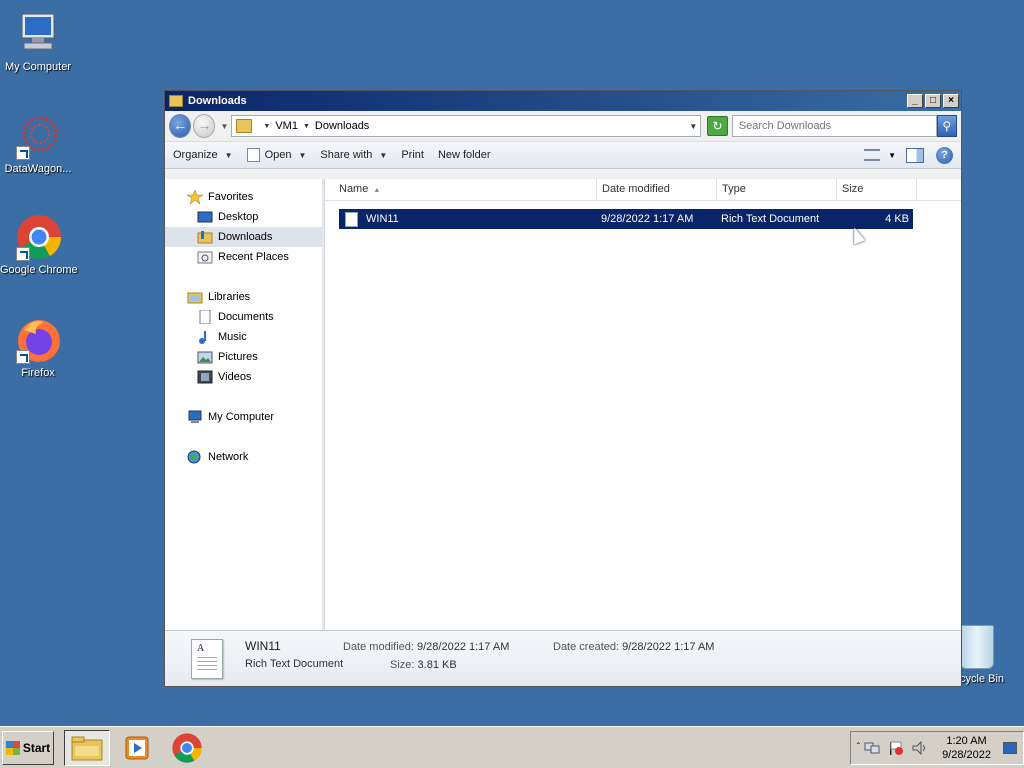  I want to click on file-size: 4 KB, so click(897, 219).